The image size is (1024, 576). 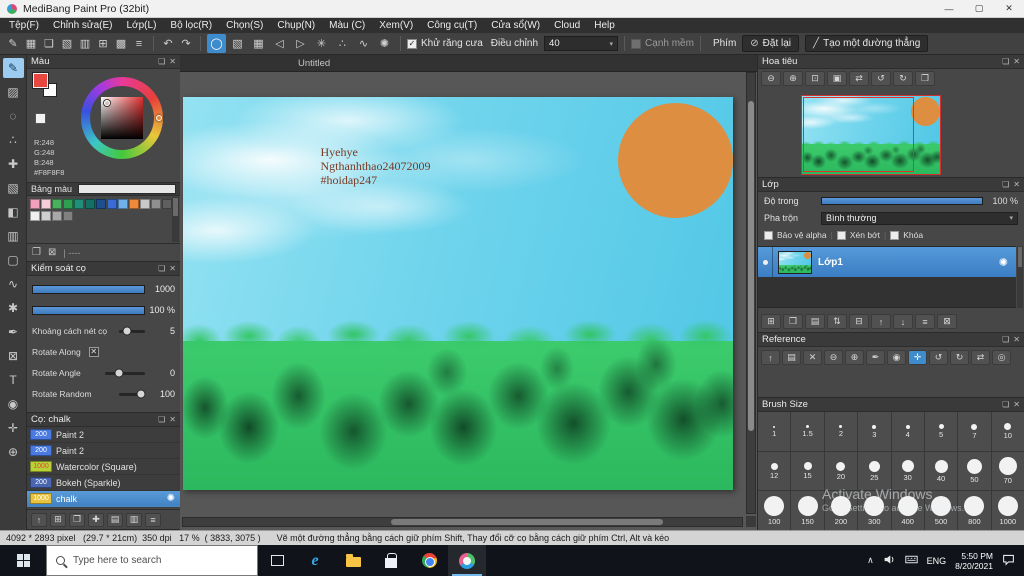 What do you see at coordinates (771, 78) in the screenshot?
I see `zoom-out-icon: ⊖` at bounding box center [771, 78].